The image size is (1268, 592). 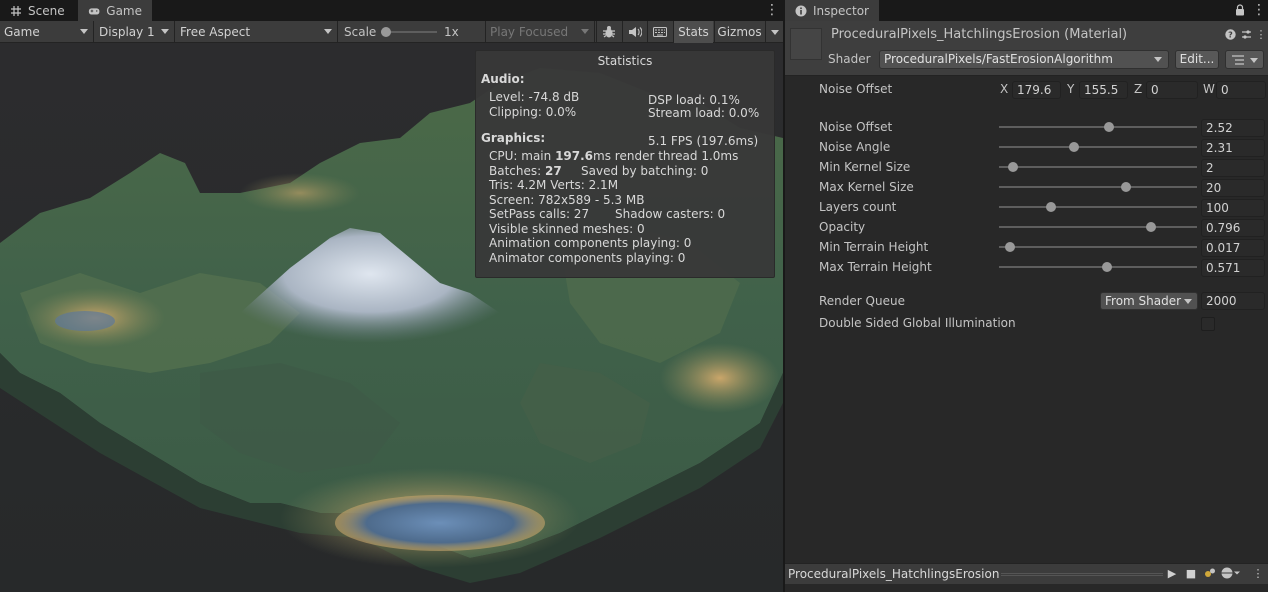 I want to click on batches-value: 27, so click(x=553, y=171).